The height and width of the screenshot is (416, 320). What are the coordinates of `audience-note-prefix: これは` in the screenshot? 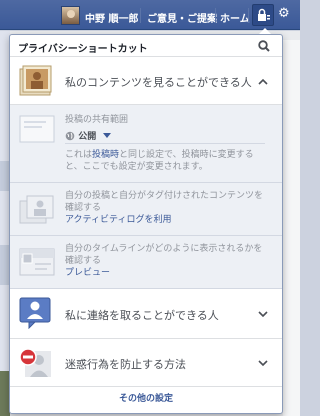 It's located at (79, 155).